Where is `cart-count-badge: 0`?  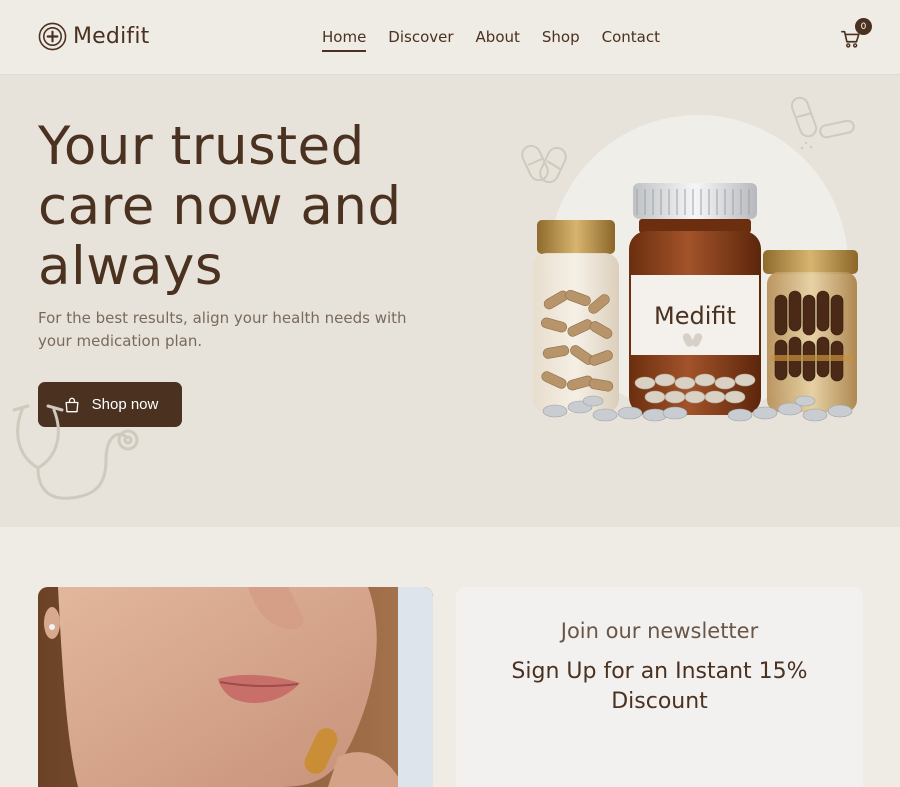 cart-count-badge: 0 is located at coordinates (863, 26).